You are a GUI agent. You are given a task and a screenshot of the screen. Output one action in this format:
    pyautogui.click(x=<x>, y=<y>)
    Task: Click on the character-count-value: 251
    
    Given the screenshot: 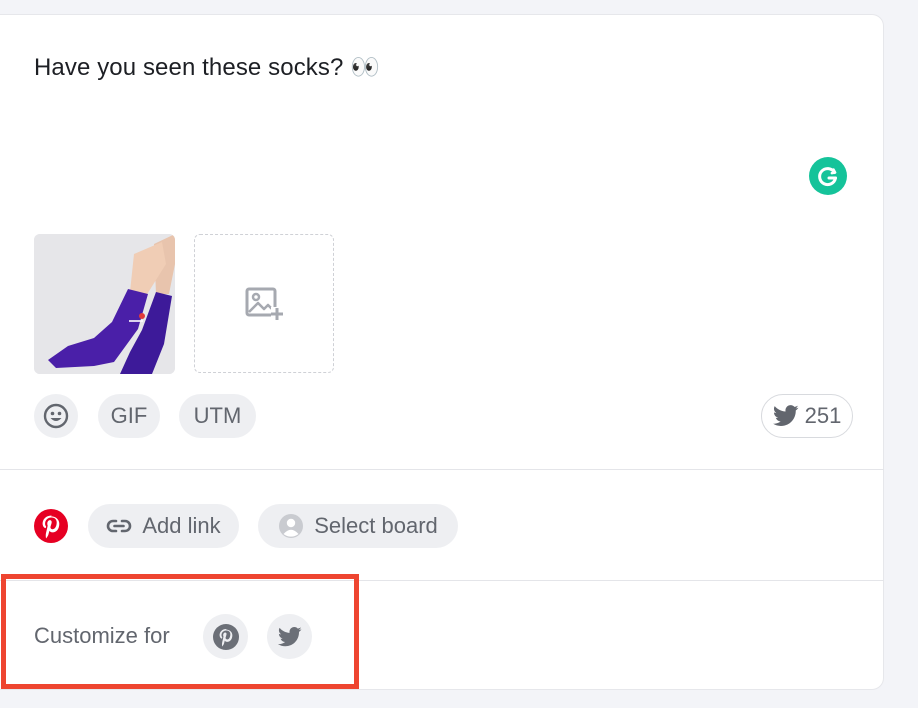 What is the action you would take?
    pyautogui.click(x=823, y=415)
    